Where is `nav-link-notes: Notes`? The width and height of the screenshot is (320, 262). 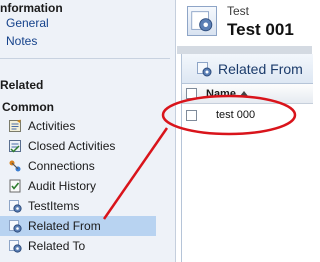 nav-link-notes: Notes is located at coordinates (21, 41).